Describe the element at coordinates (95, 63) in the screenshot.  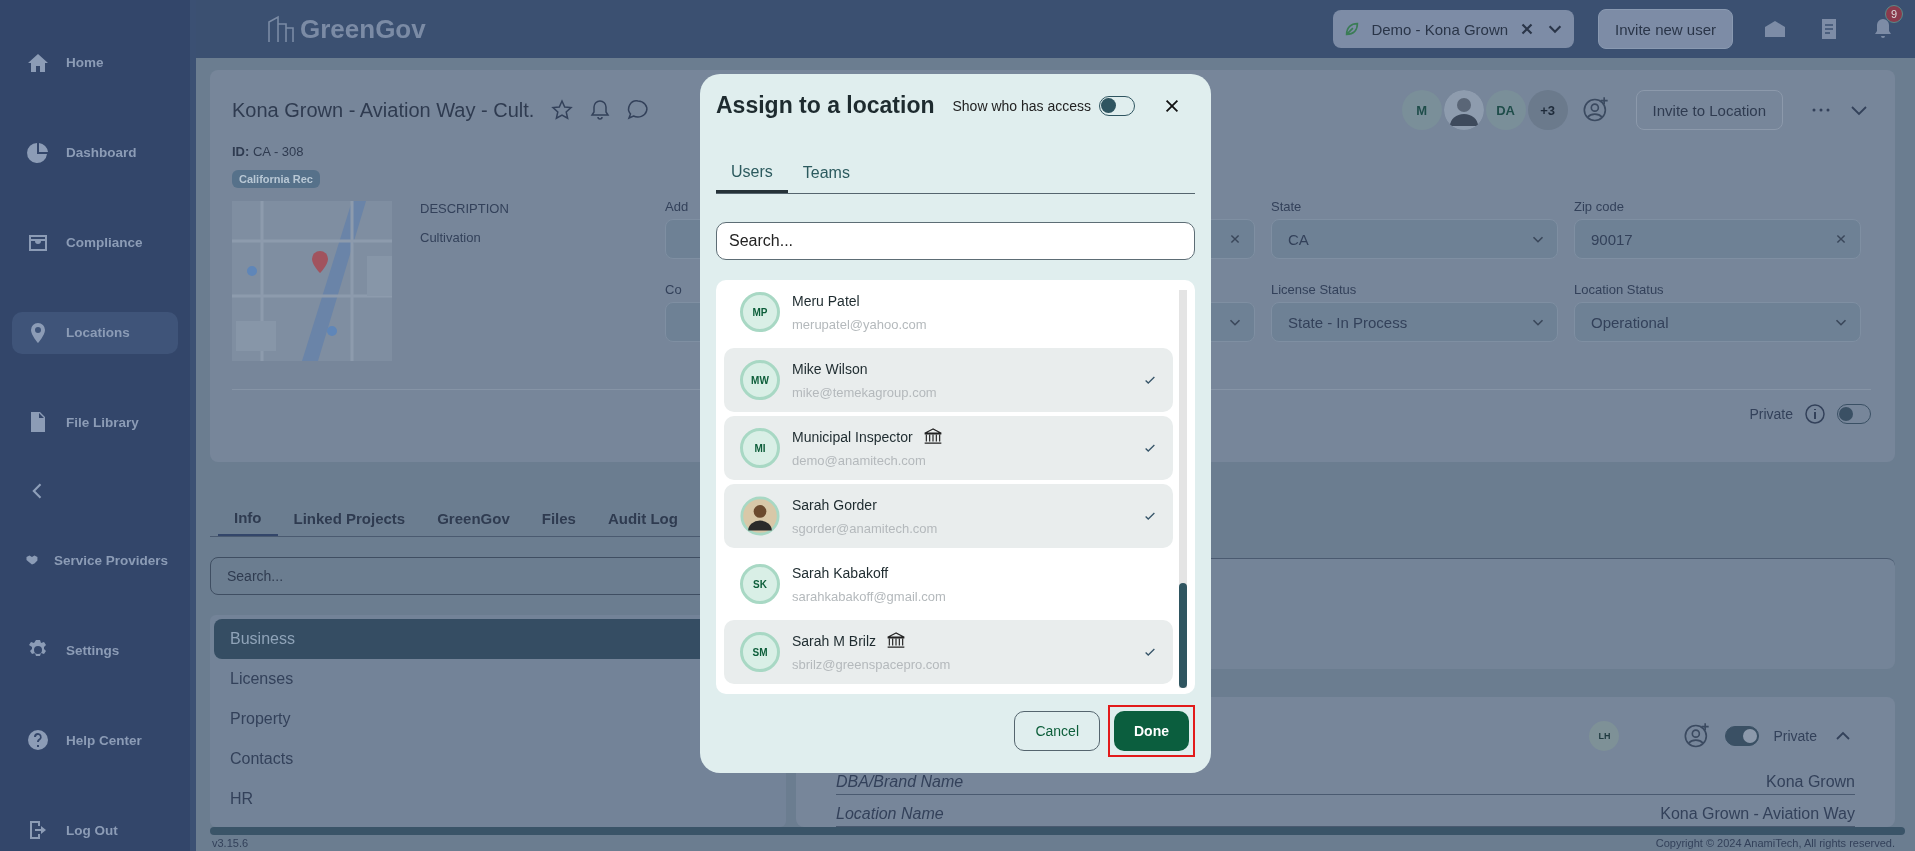
I see `sidebar-item: Home` at that location.